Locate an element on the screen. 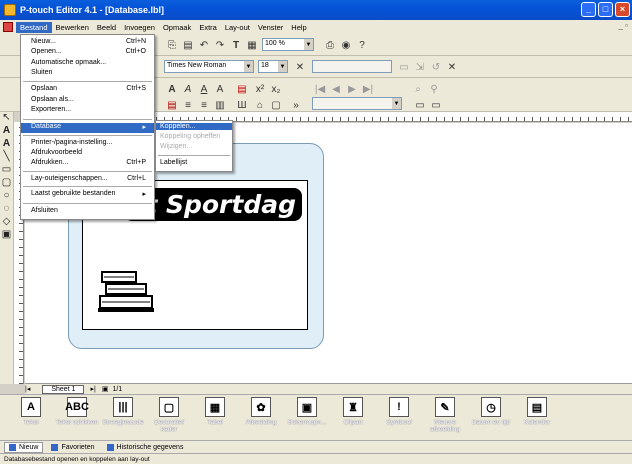  file-menu-item-database: Database ▸ is located at coordinates (87, 128).